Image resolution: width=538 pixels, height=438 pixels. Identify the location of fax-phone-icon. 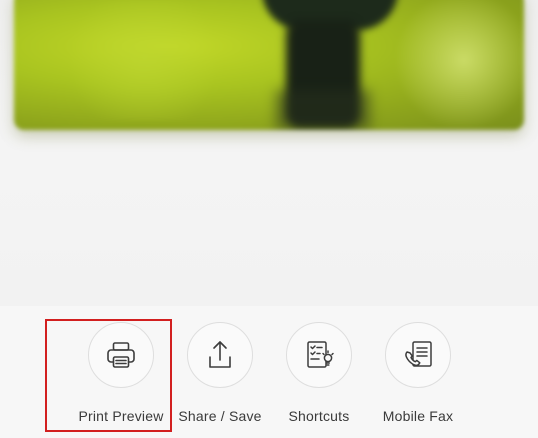
(418, 354).